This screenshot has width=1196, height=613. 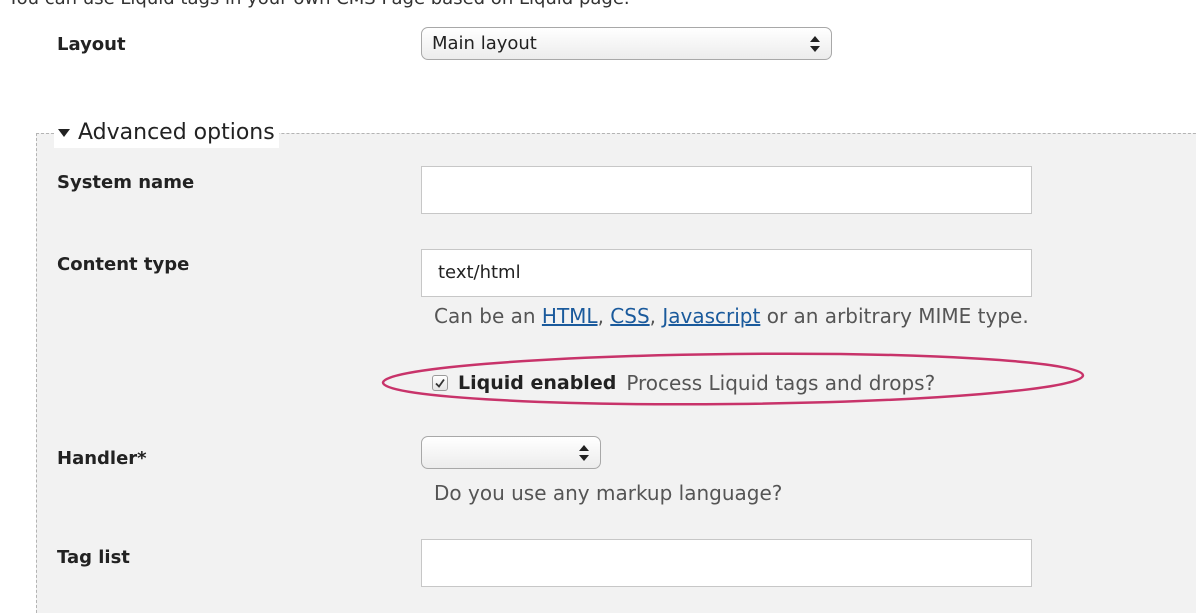 What do you see at coordinates (93, 557) in the screenshot?
I see `tag-list-label: Tag list` at bounding box center [93, 557].